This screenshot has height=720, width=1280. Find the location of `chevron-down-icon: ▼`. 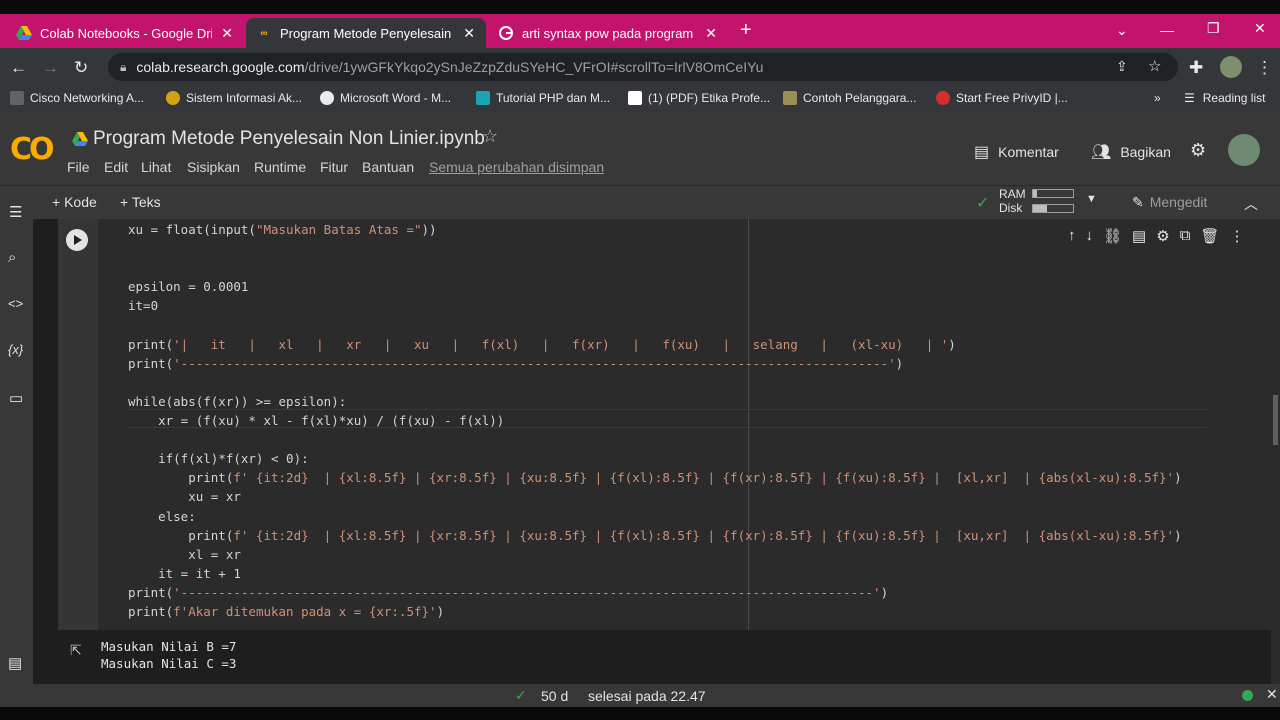

chevron-down-icon: ▼ is located at coordinates (1091, 199).